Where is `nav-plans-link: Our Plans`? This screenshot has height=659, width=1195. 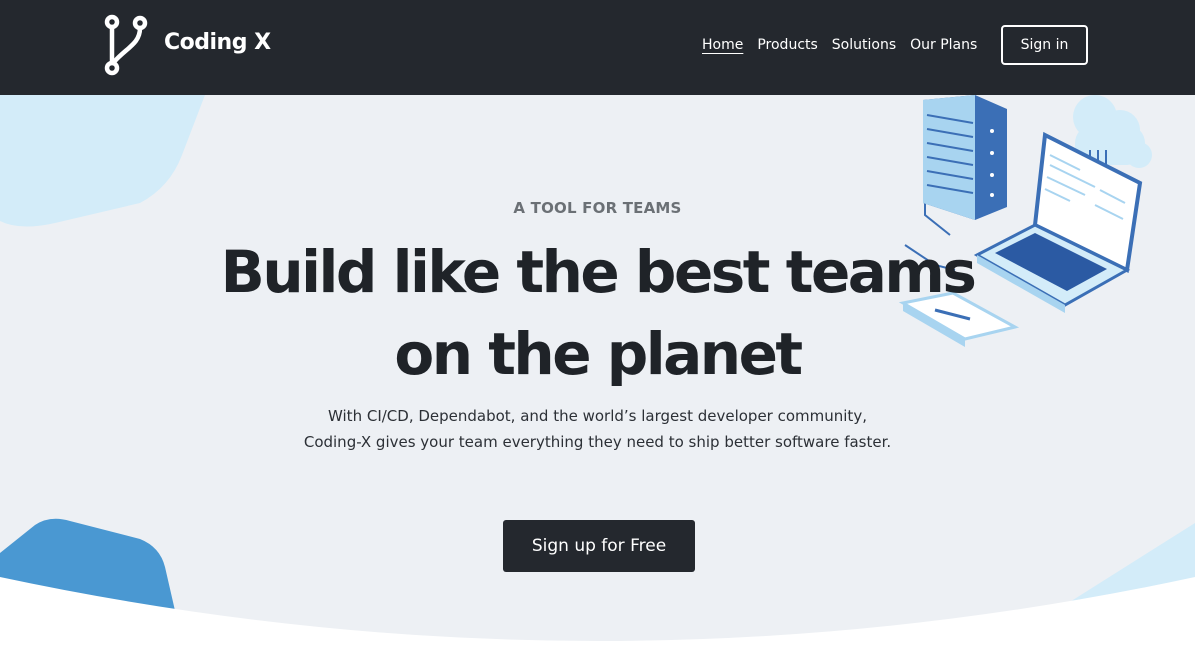
nav-plans-link: Our Plans is located at coordinates (943, 45).